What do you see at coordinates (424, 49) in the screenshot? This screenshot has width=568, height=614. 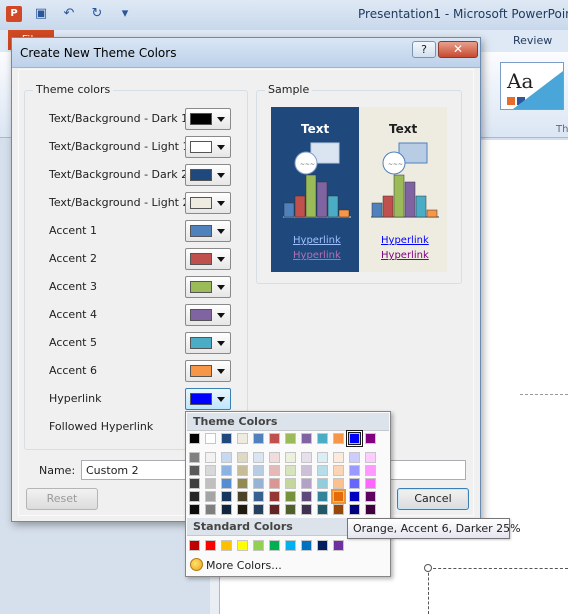 I see `help-button: ?` at bounding box center [424, 49].